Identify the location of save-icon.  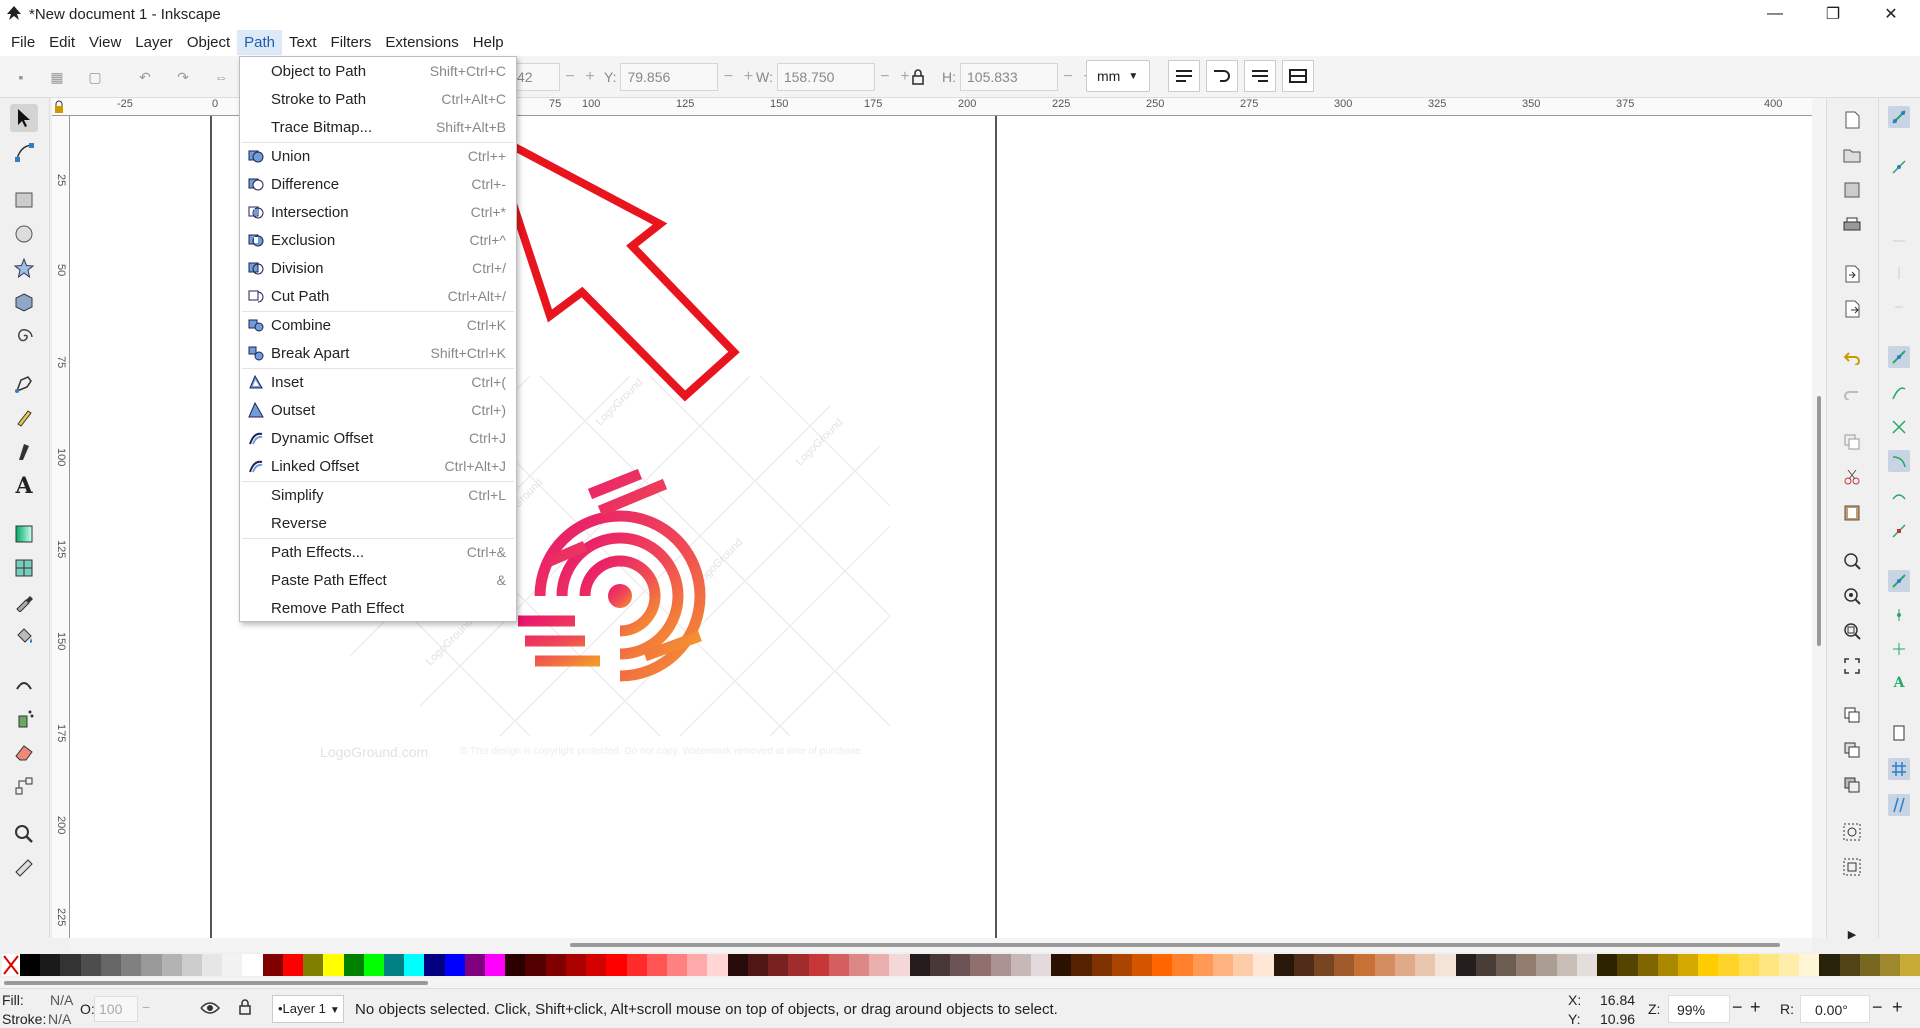
(1852, 190).